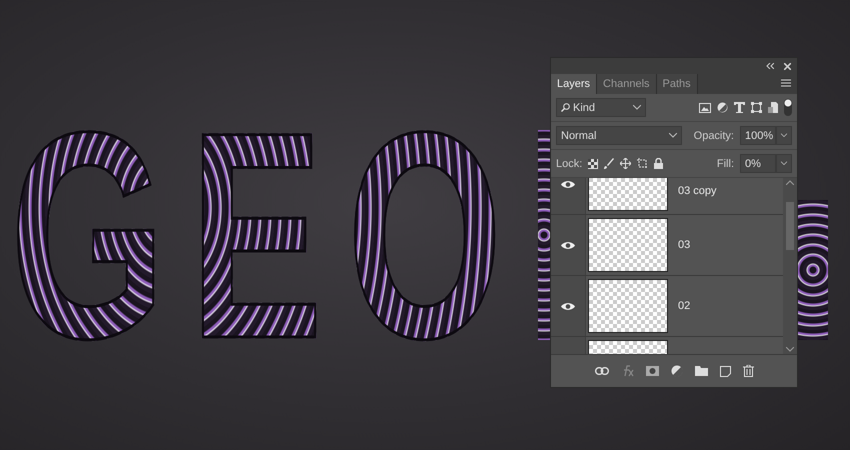 The height and width of the screenshot is (450, 850). What do you see at coordinates (701, 371) in the screenshot?
I see `folder-icon` at bounding box center [701, 371].